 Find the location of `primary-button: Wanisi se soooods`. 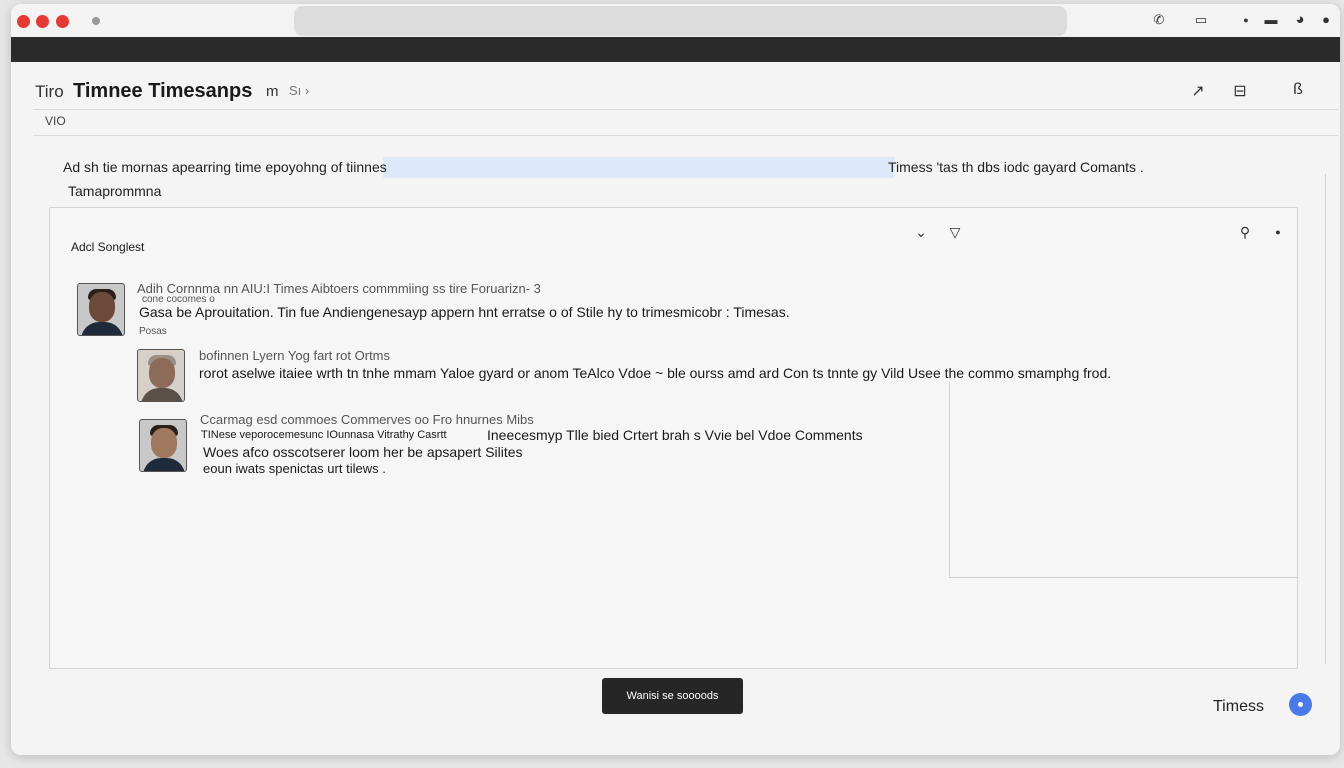

primary-button: Wanisi se soooods is located at coordinates (672, 696).